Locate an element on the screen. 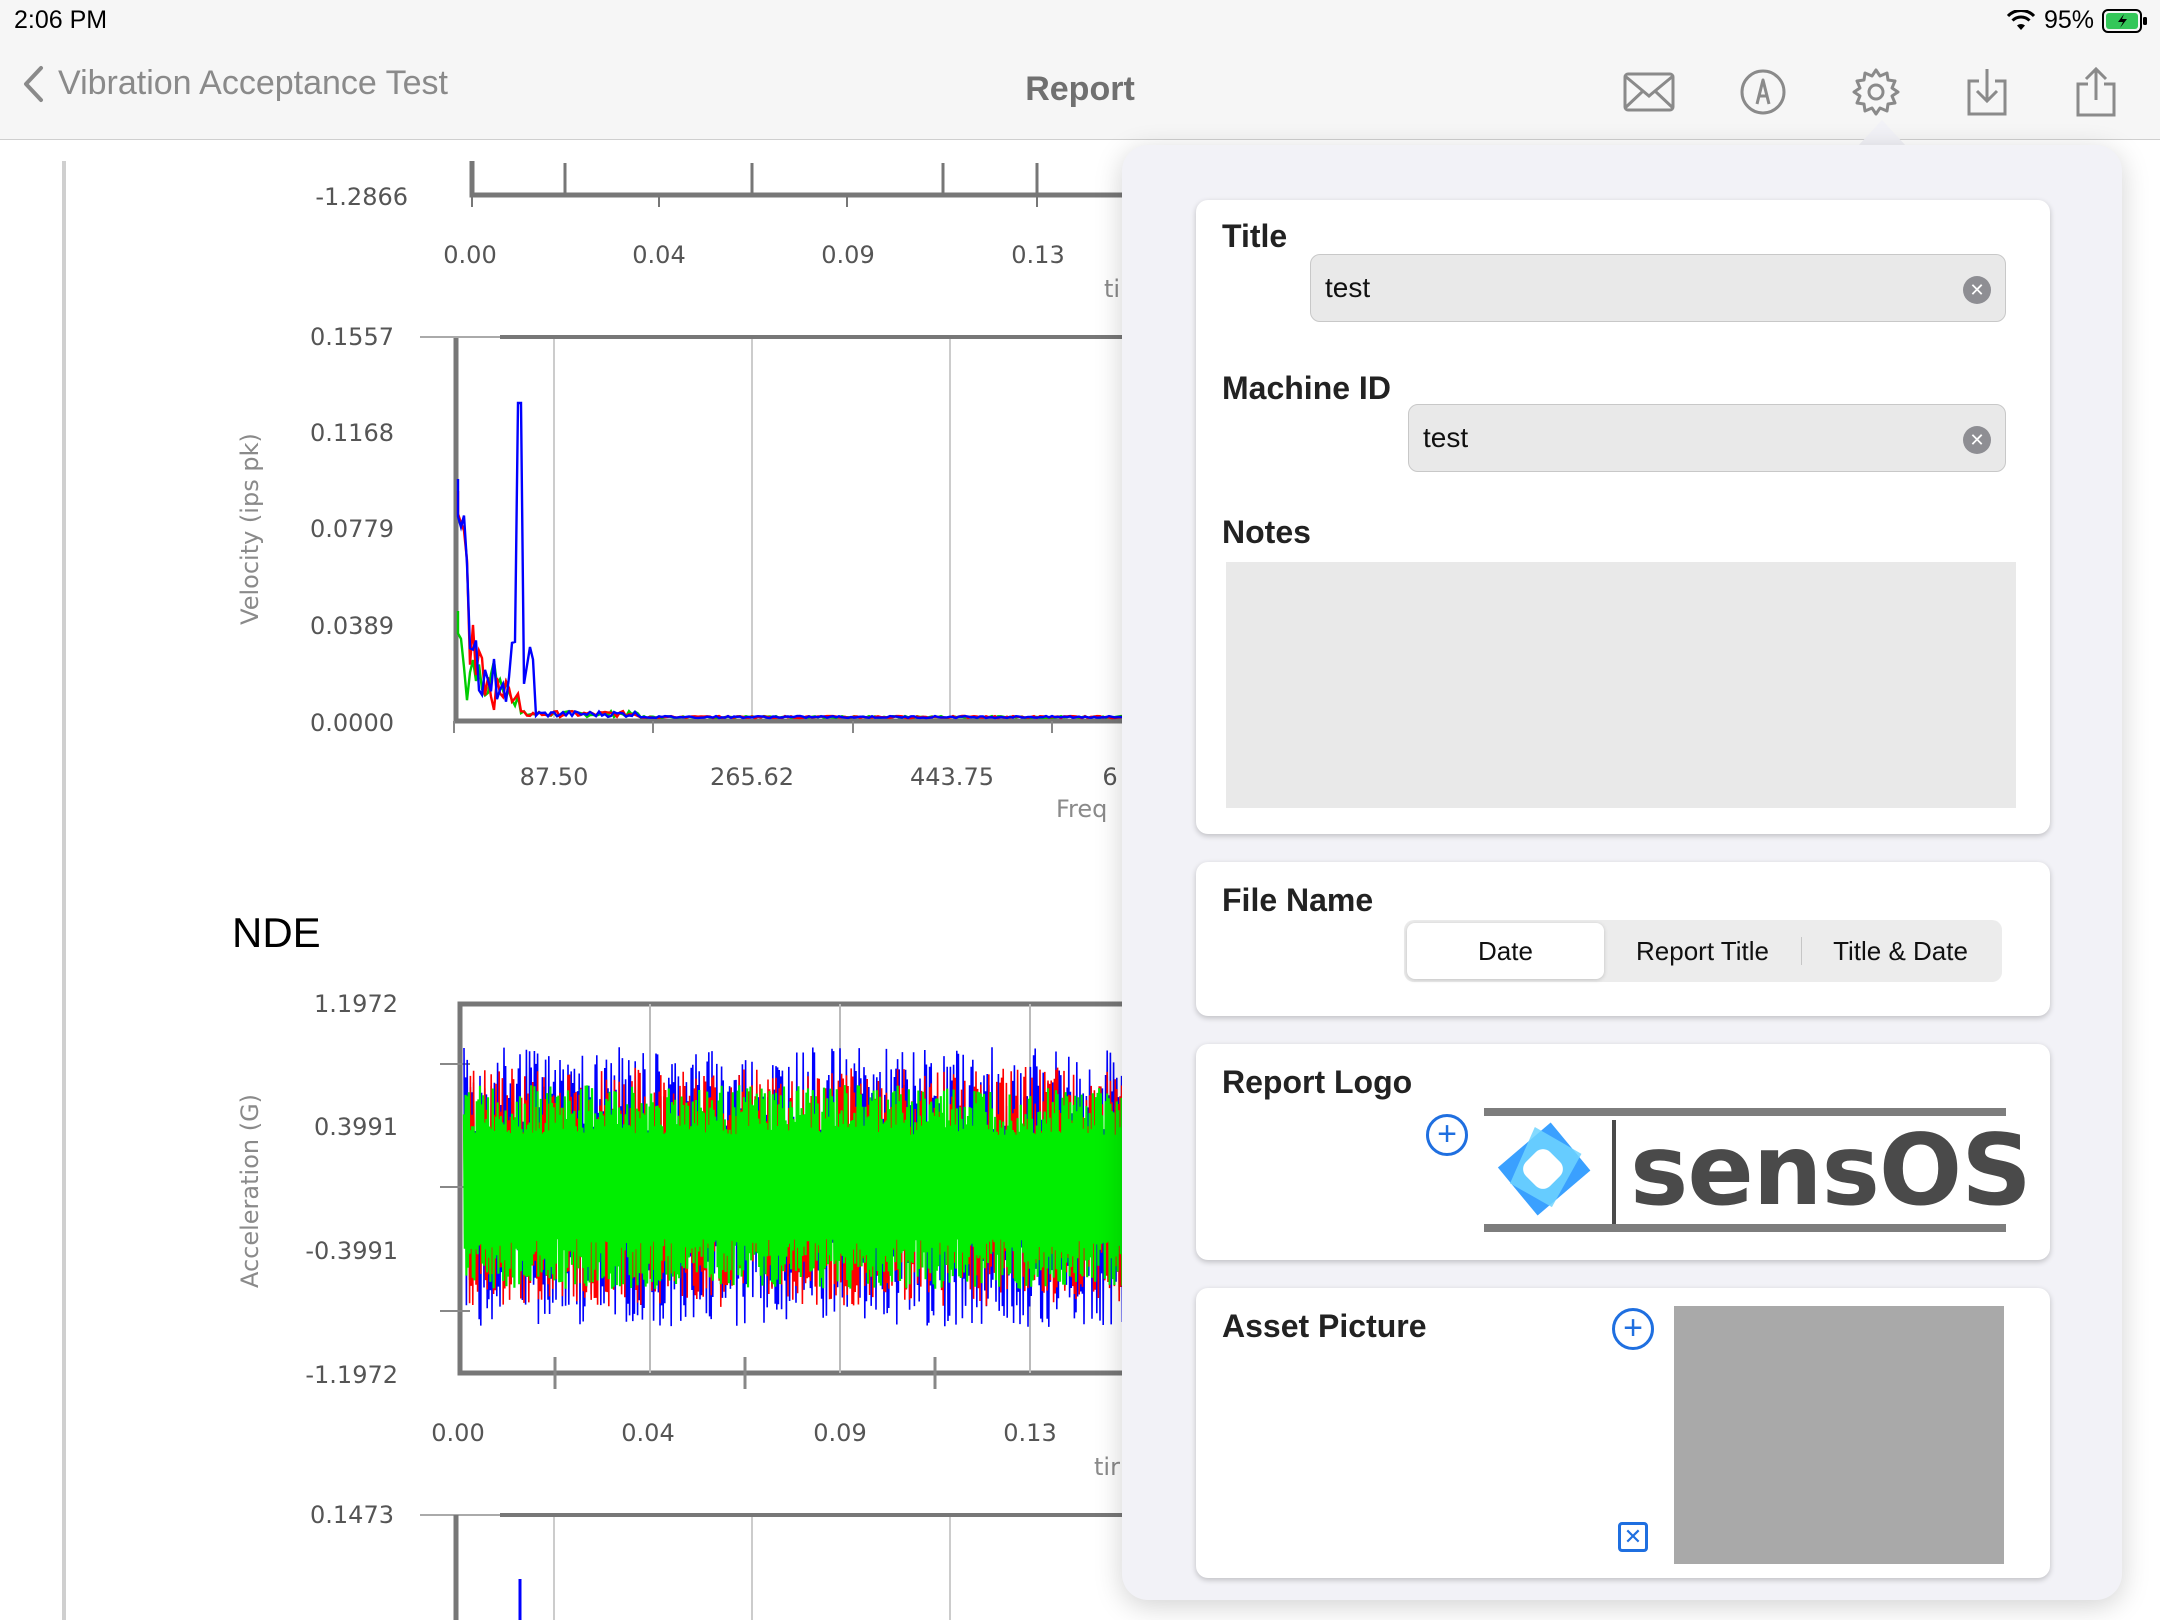 This screenshot has width=2160, height=1620. download-icon is located at coordinates (1987, 92).